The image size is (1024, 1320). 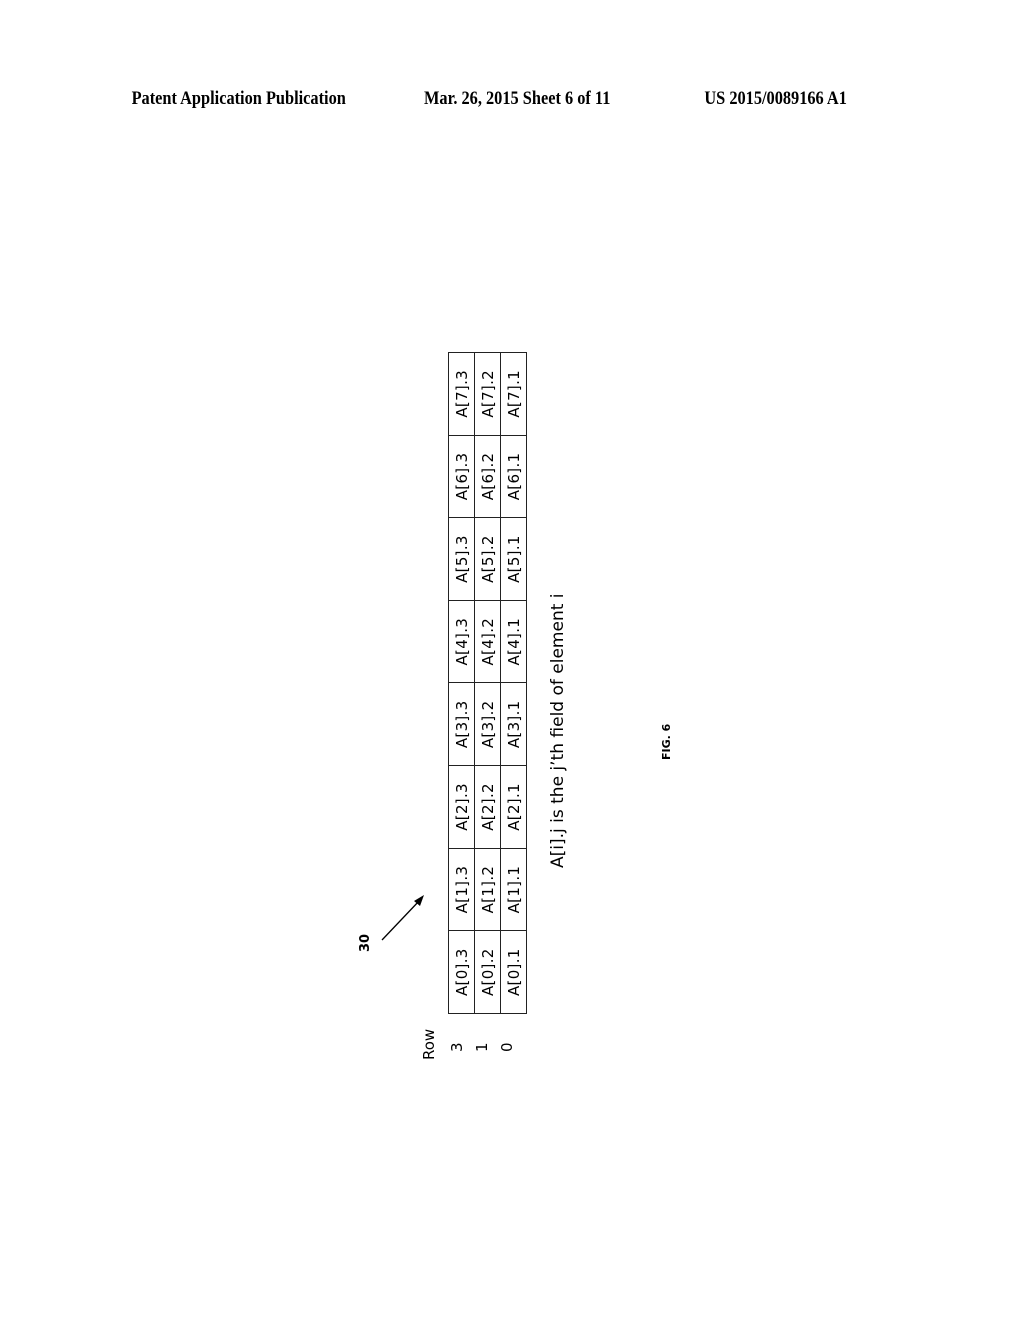 What do you see at coordinates (775, 98) in the screenshot?
I see `patent-number: US 2015/0089166 A1` at bounding box center [775, 98].